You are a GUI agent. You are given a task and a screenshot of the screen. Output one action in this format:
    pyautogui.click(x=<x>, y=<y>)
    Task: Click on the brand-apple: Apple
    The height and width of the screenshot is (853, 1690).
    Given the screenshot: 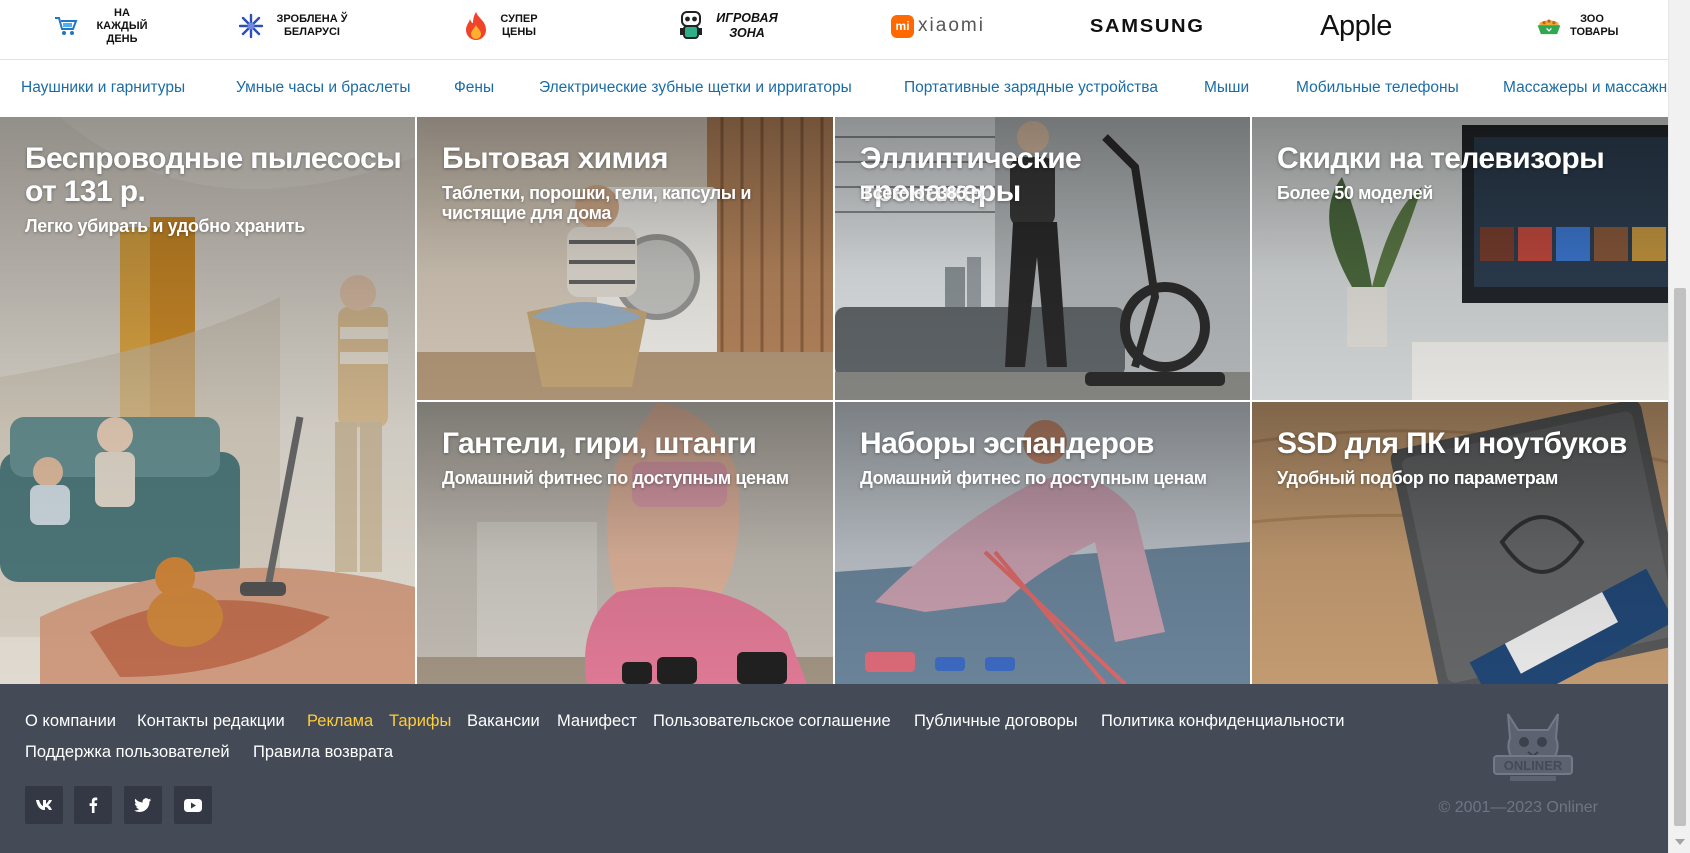 What is the action you would take?
    pyautogui.click(x=1356, y=26)
    